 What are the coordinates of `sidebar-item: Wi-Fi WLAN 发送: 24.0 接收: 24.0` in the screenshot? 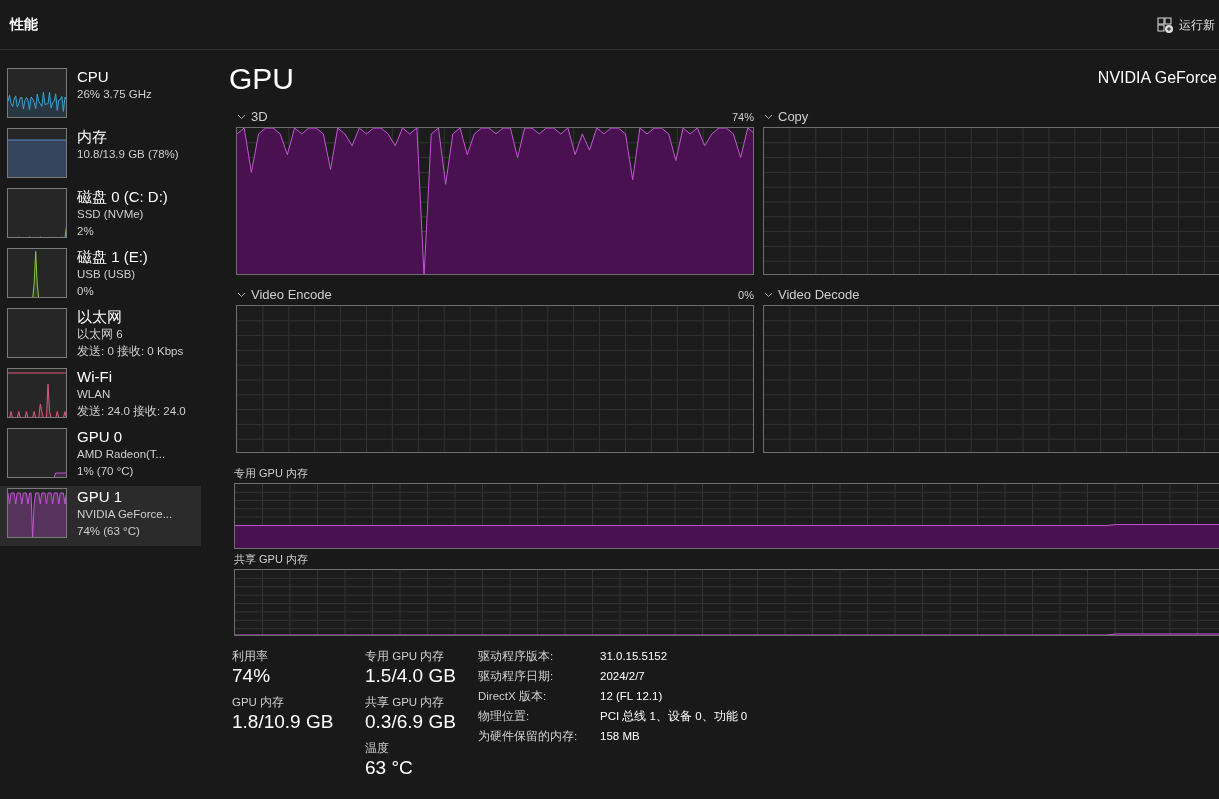 It's located at (100, 396).